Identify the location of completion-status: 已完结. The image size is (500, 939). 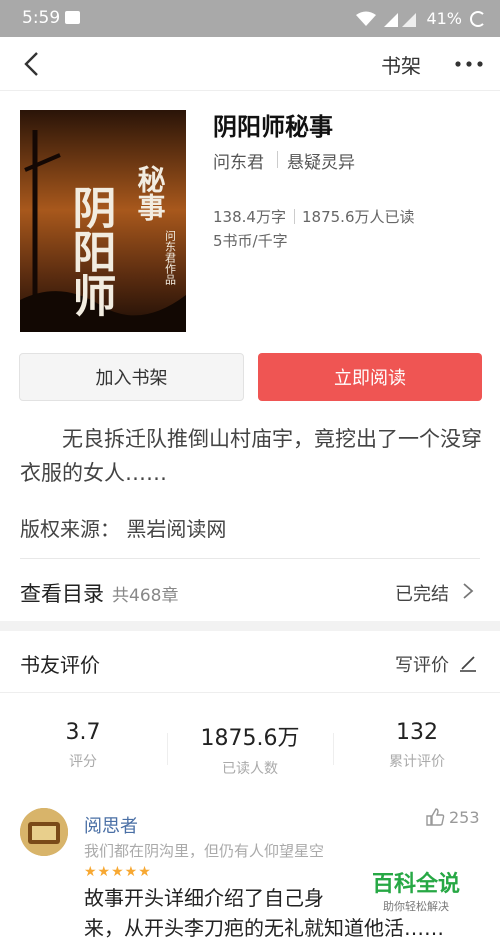
(422, 594).